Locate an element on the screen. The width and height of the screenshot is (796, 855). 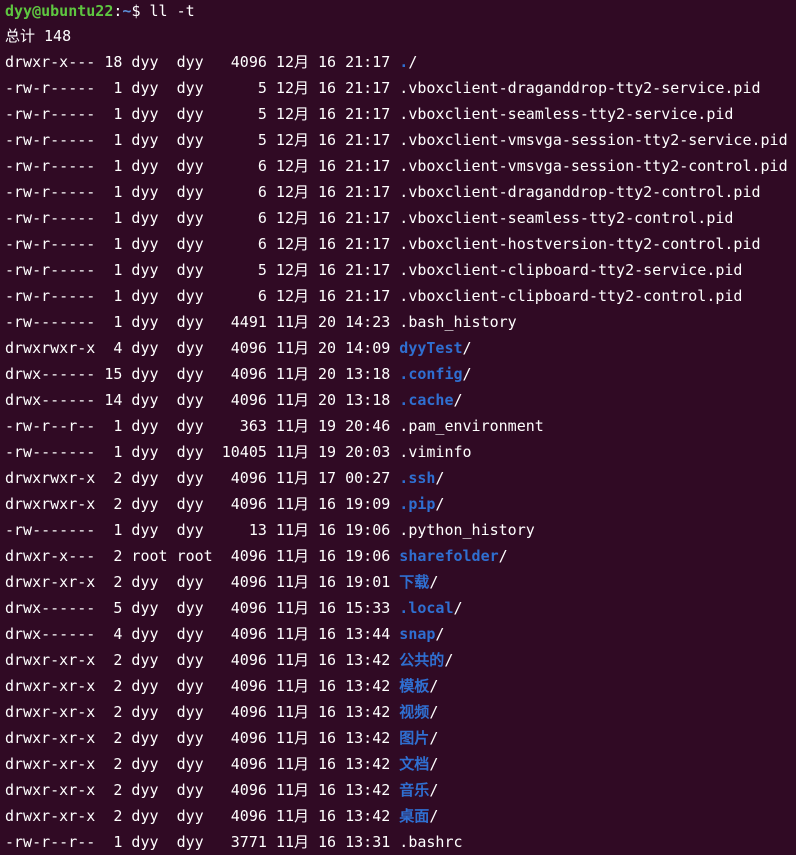
directory-name: .ssh is located at coordinates (417, 478).